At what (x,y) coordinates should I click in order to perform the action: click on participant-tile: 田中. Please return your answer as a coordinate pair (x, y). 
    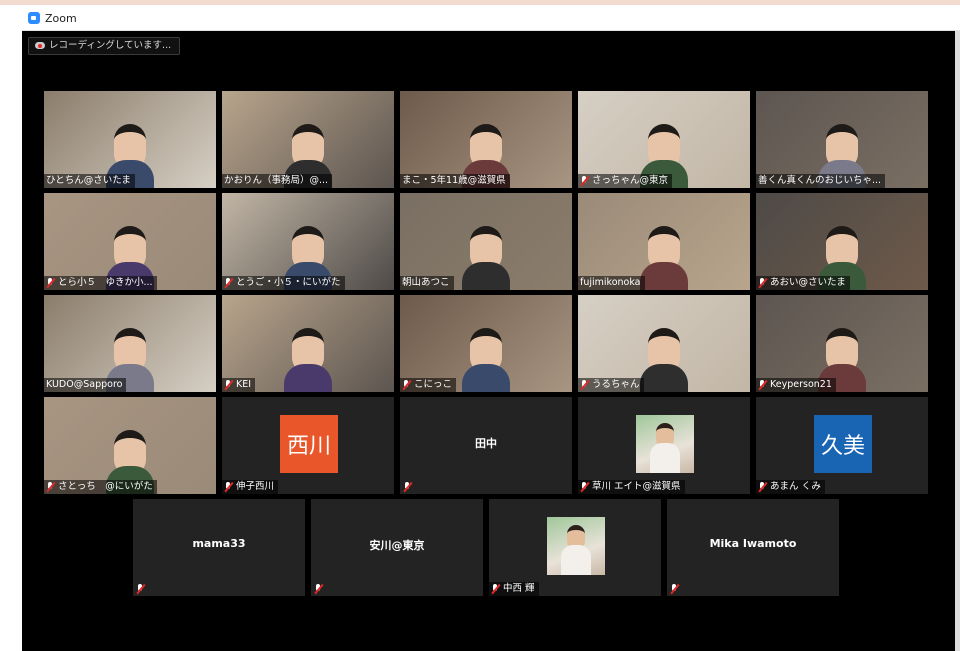
    Looking at the image, I should click on (486, 445).